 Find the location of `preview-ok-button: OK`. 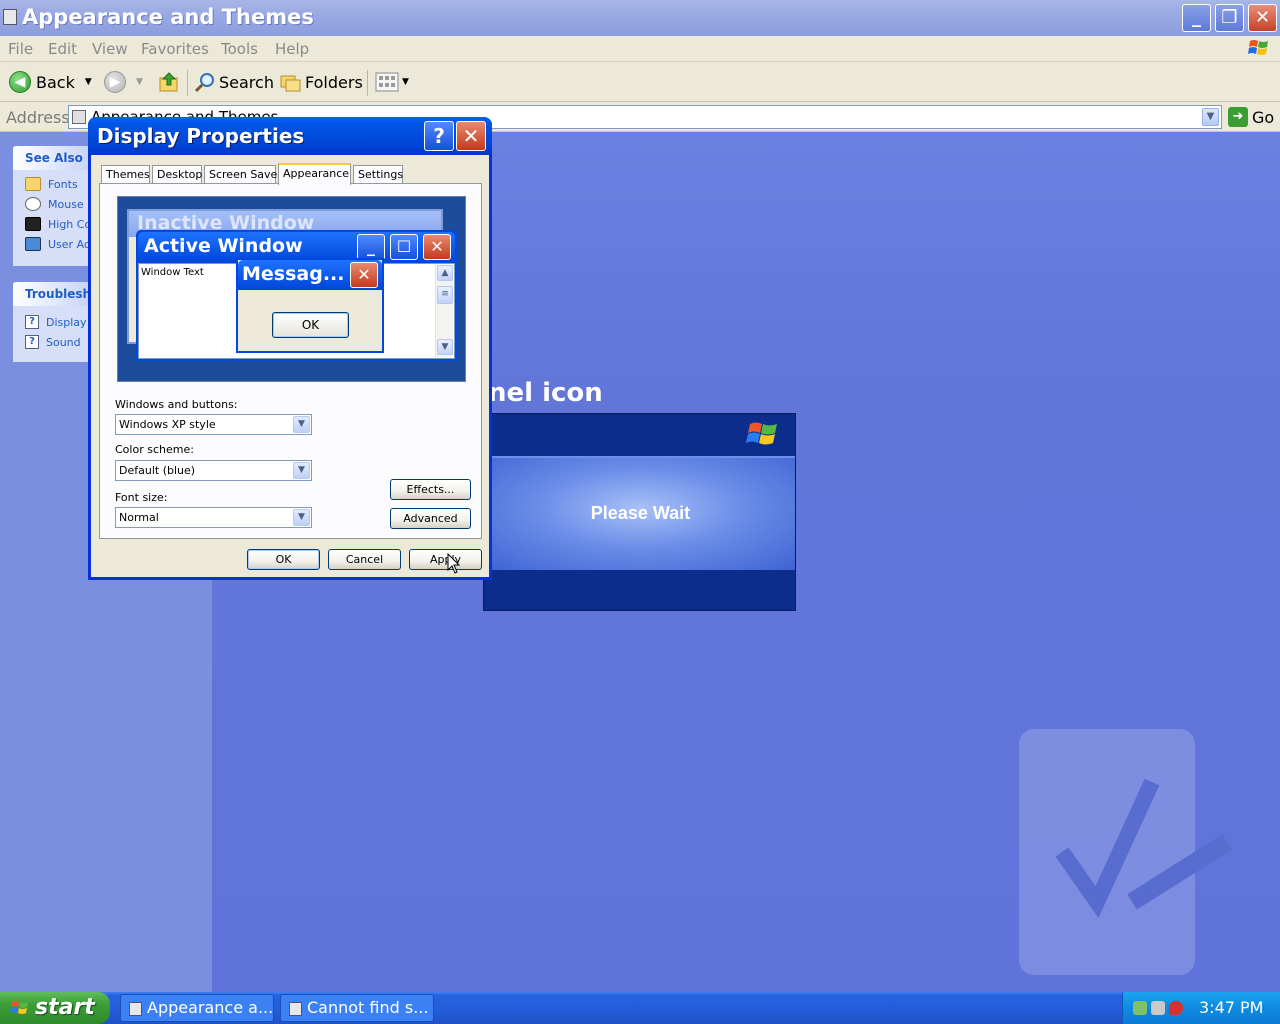

preview-ok-button: OK is located at coordinates (310, 325).